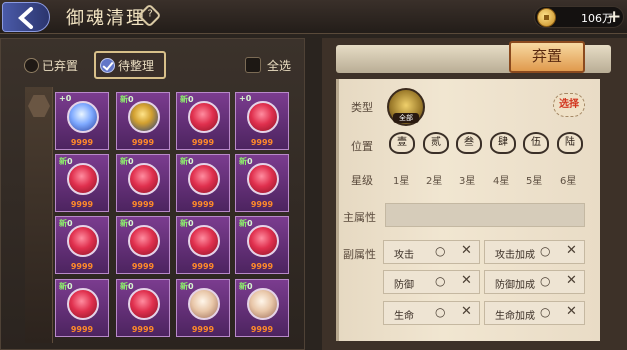 The height and width of the screenshot is (350, 627). I want to click on discard-button: 弃置, so click(547, 57).